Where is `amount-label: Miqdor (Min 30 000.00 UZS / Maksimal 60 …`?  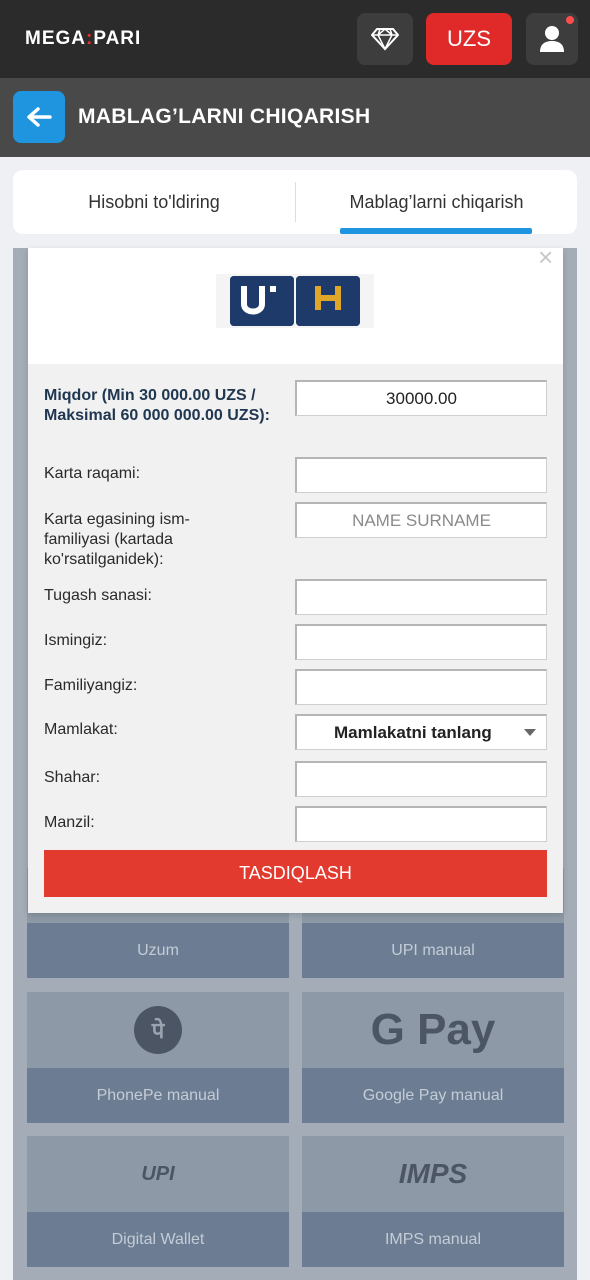
amount-label: Miqdor (Min 30 000.00 UZS / Maksimal 60 … is located at coordinates (157, 405).